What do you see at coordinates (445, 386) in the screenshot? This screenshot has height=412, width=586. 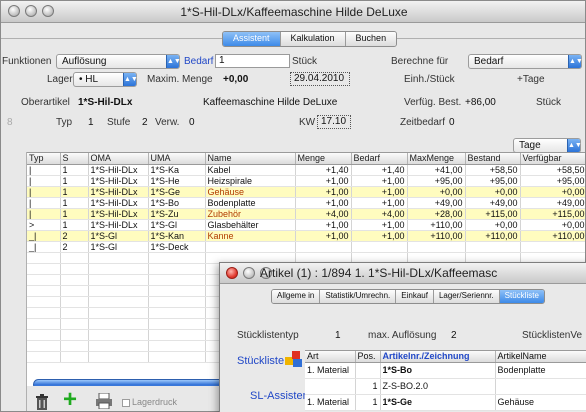 I see `bom-row: 1 Z-S-BO.2.0` at bounding box center [445, 386].